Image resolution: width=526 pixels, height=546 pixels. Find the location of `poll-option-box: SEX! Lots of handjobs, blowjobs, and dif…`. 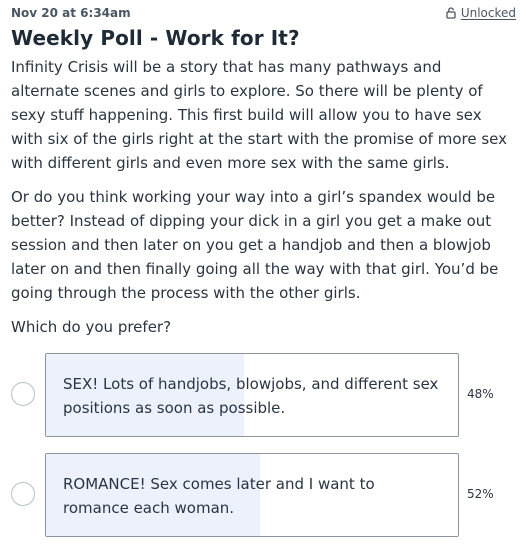

poll-option-box: SEX! Lots of handjobs, blowjobs, and dif… is located at coordinates (252, 395).